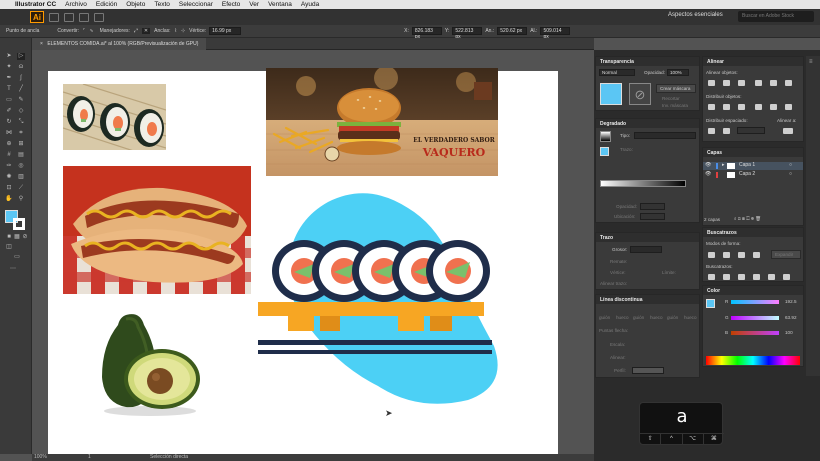 The width and height of the screenshot is (820, 461). Describe the element at coordinates (753, 290) in the screenshot. I see `color-title: Color` at that location.